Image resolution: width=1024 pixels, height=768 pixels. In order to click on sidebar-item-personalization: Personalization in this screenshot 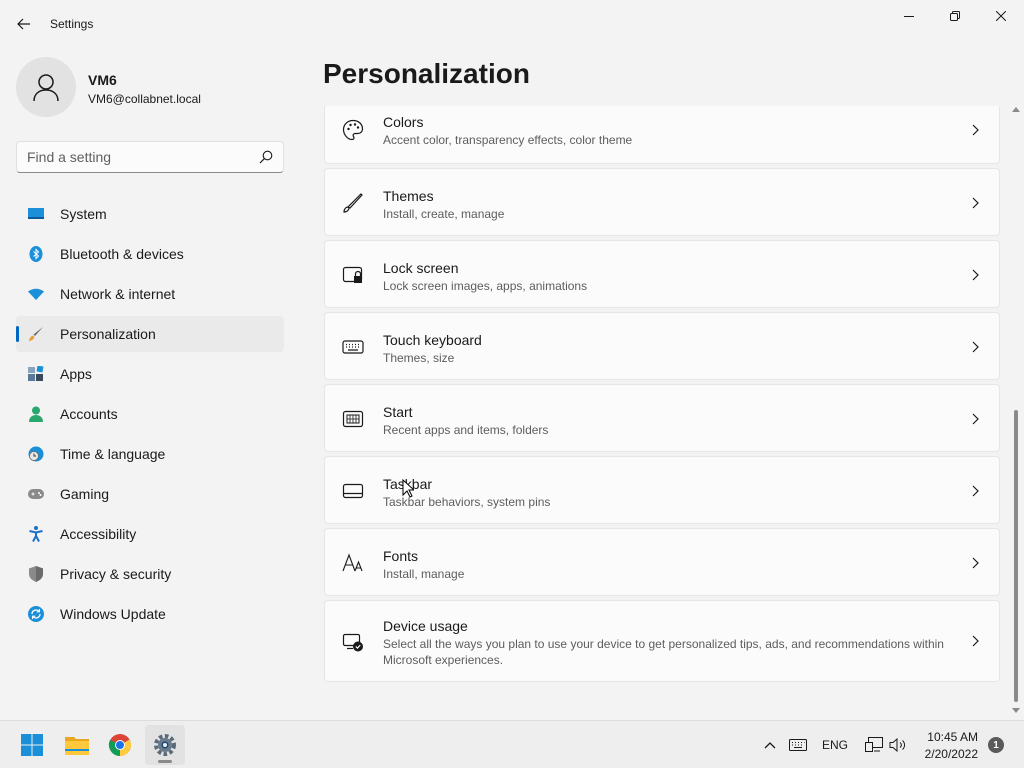, I will do `click(150, 334)`.